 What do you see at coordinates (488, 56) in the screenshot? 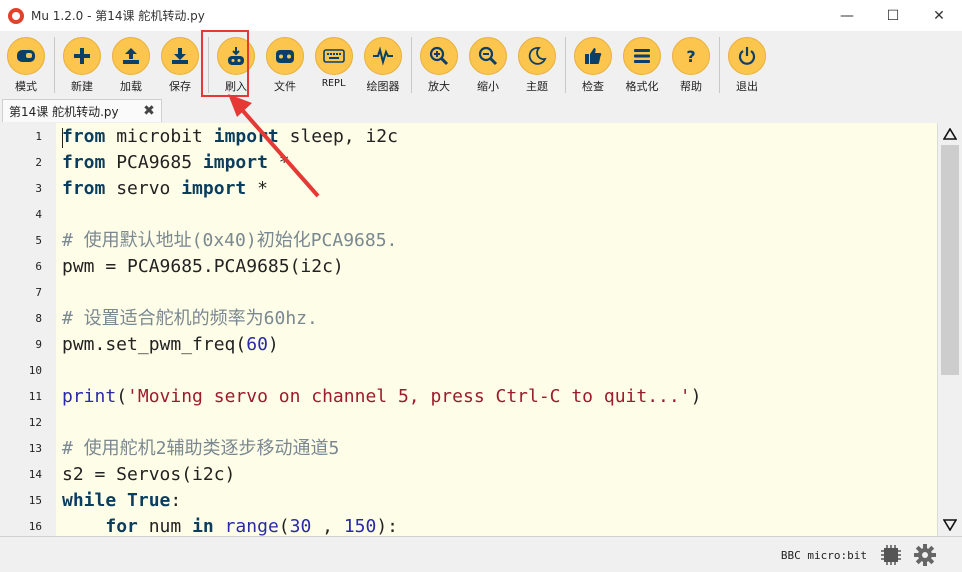
I see `zoom-out-icon` at bounding box center [488, 56].